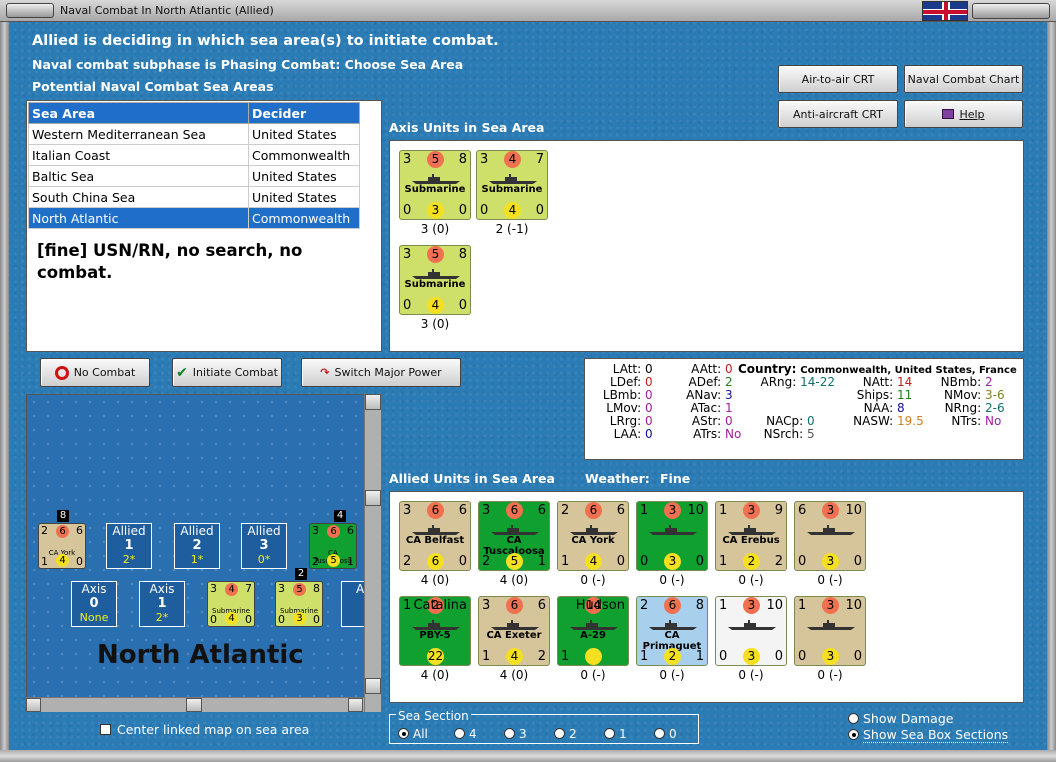 The height and width of the screenshot is (762, 1056). I want to click on unit-range: Hudson, so click(600, 605).